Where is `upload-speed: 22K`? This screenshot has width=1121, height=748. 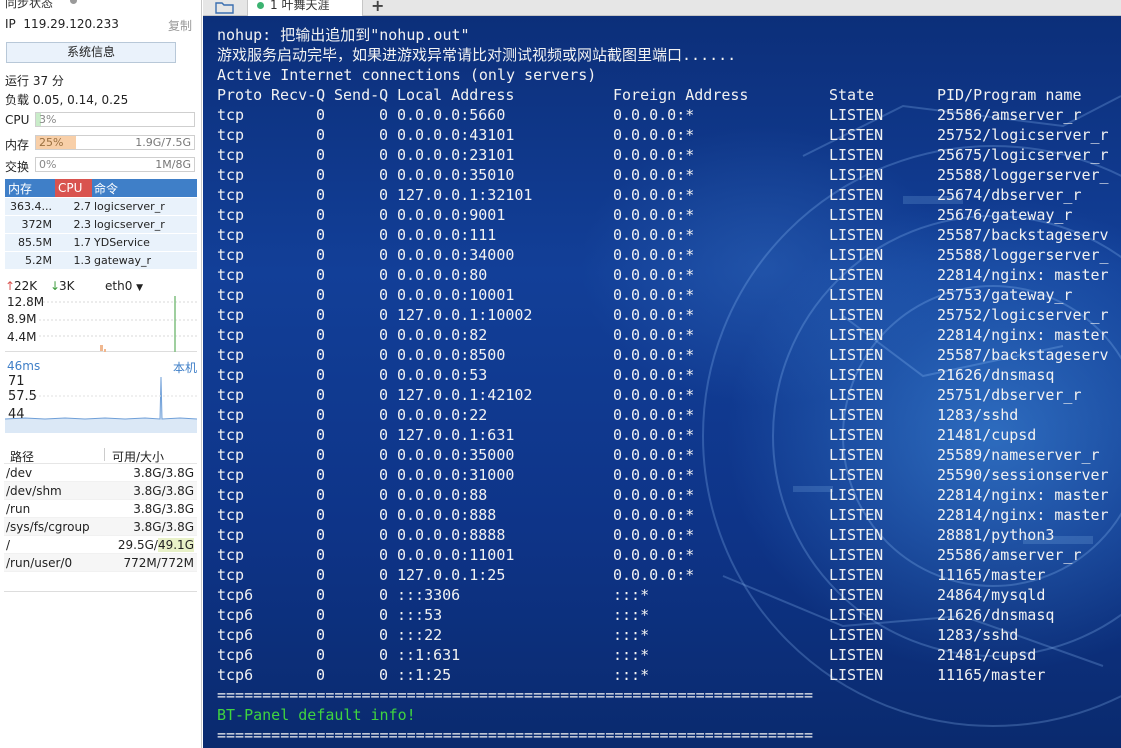
upload-speed: 22K is located at coordinates (26, 286).